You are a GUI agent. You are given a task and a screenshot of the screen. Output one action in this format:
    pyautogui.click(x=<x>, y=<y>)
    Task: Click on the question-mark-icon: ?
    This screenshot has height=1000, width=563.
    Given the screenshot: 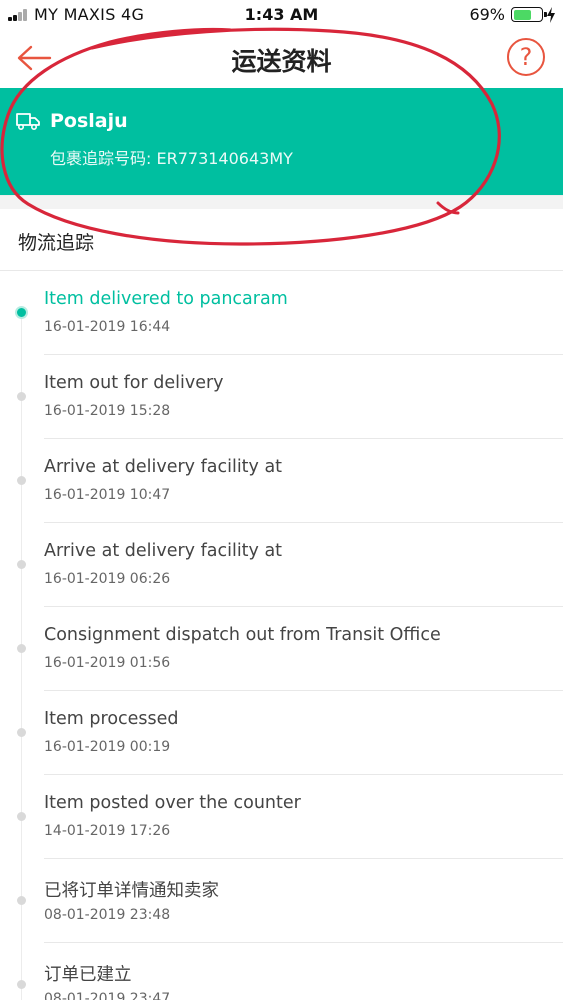 What is the action you would take?
    pyautogui.click(x=526, y=57)
    